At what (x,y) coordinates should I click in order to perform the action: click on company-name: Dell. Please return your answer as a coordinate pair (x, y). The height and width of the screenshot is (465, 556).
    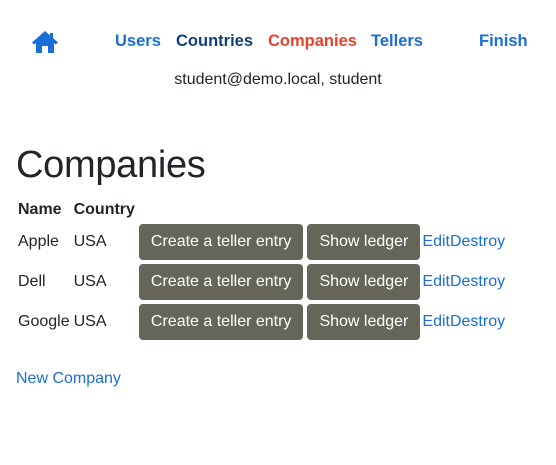
    Looking at the image, I should click on (32, 281).